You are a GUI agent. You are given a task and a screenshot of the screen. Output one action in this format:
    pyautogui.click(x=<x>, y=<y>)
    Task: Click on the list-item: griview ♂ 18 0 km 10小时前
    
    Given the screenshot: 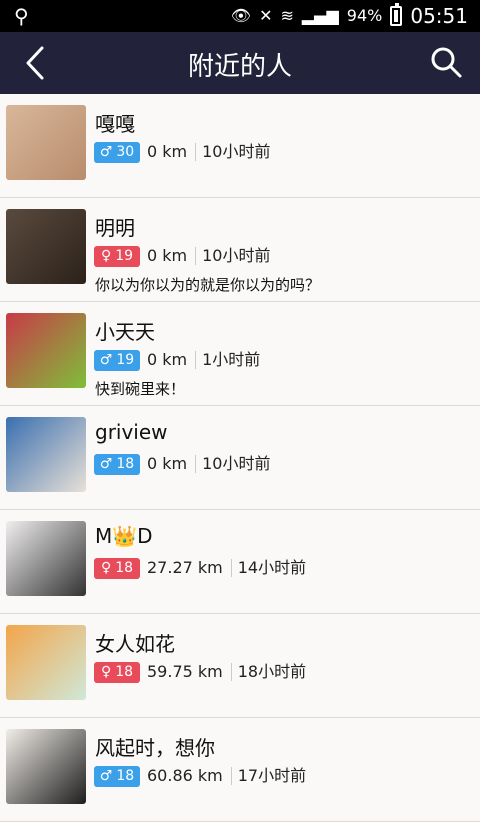 What is the action you would take?
    pyautogui.click(x=240, y=458)
    